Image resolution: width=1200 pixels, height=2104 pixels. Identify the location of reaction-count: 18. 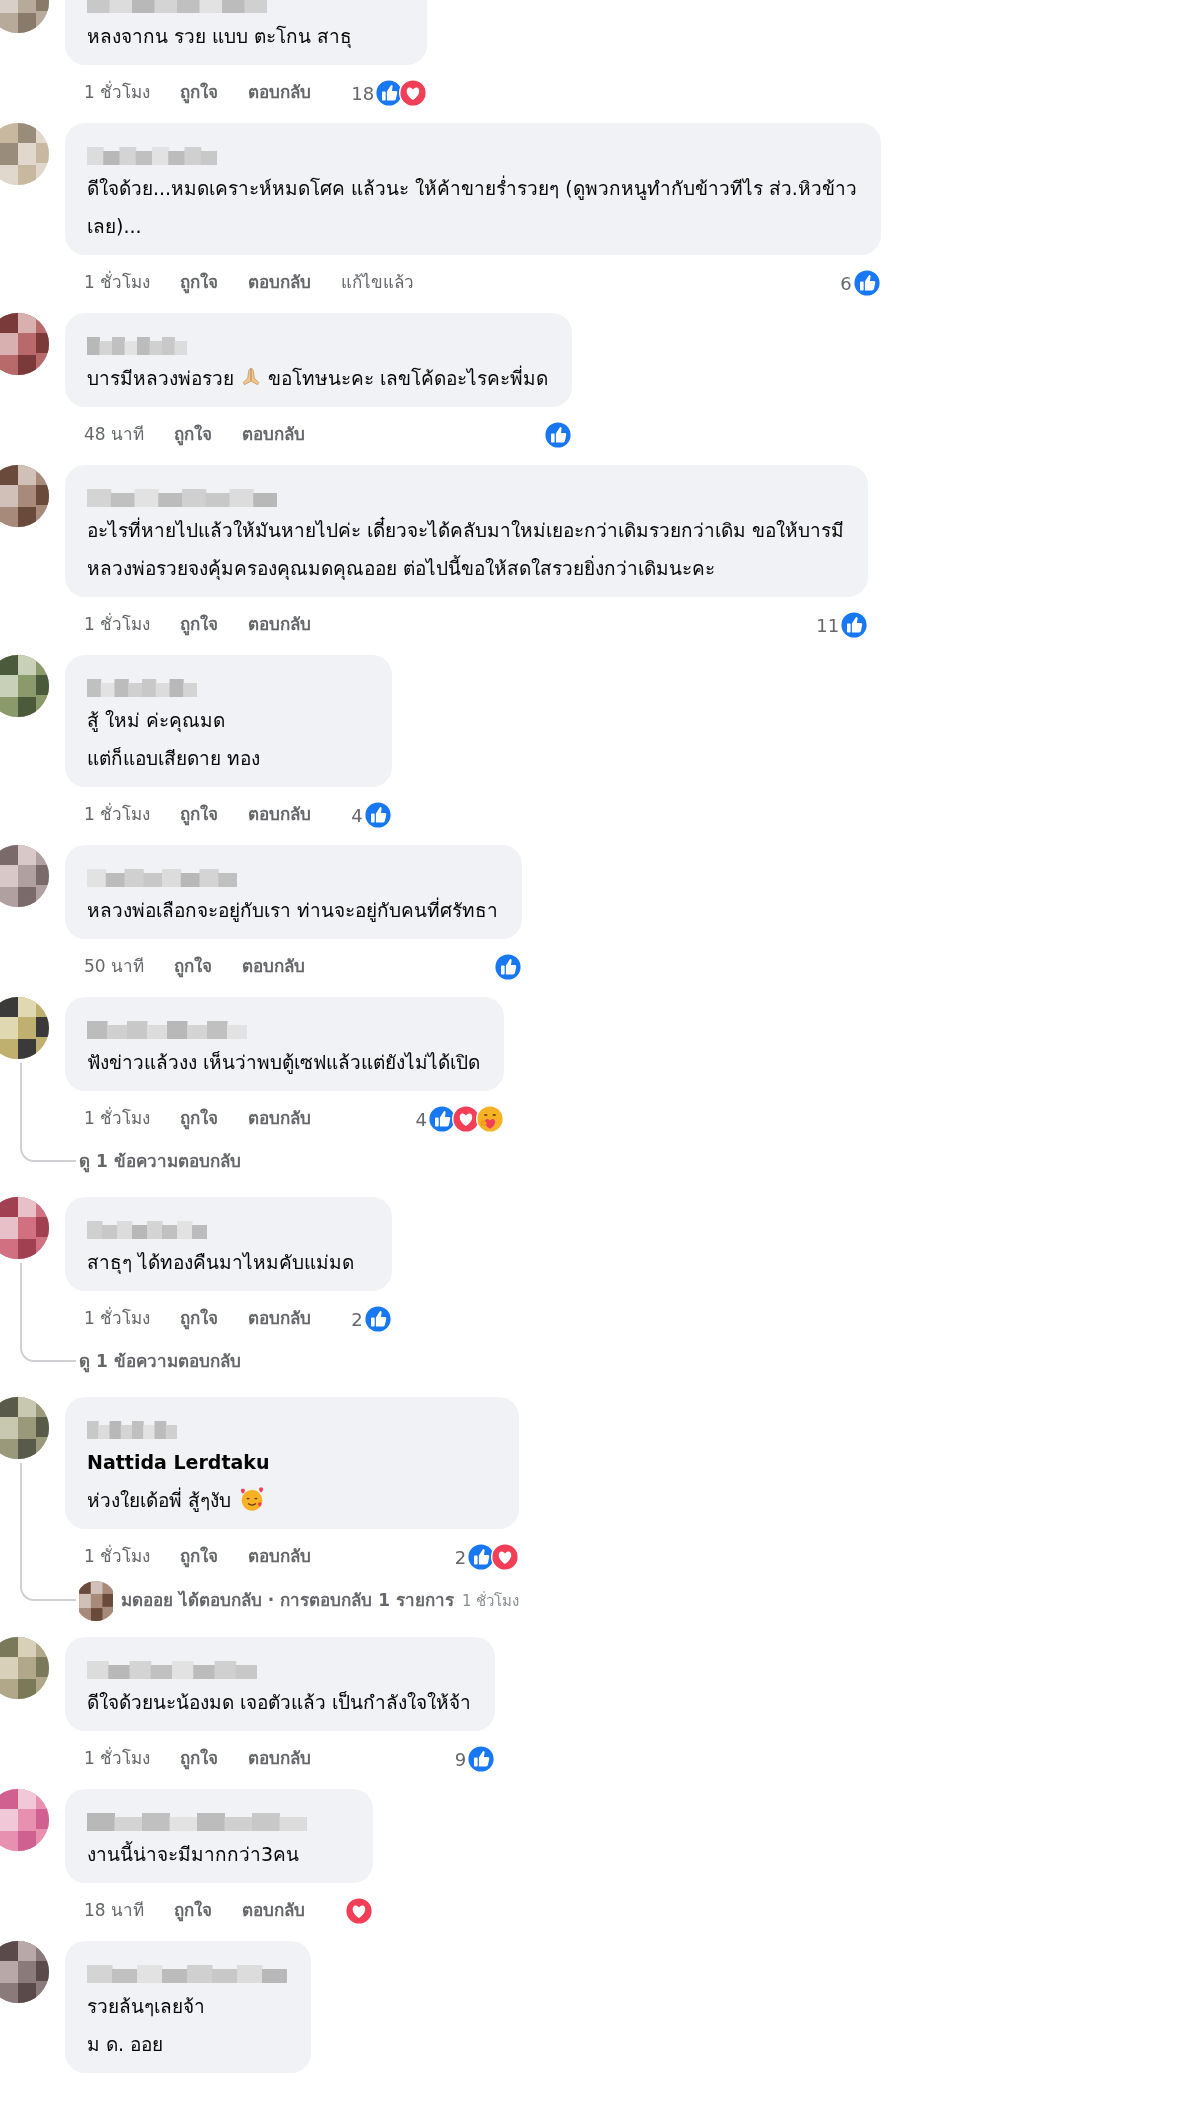
(363, 93).